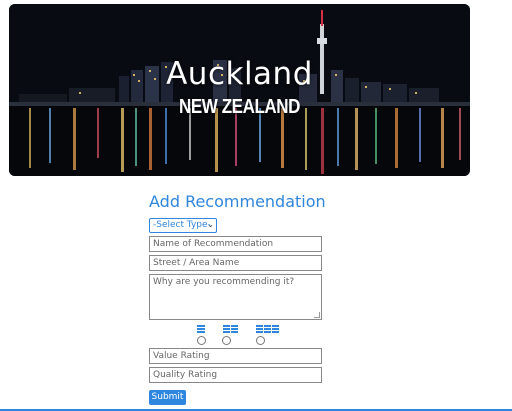 The image size is (512, 411). What do you see at coordinates (213, 244) in the screenshot?
I see `recommendation-name-placeholder: Name of Recommendation` at bounding box center [213, 244].